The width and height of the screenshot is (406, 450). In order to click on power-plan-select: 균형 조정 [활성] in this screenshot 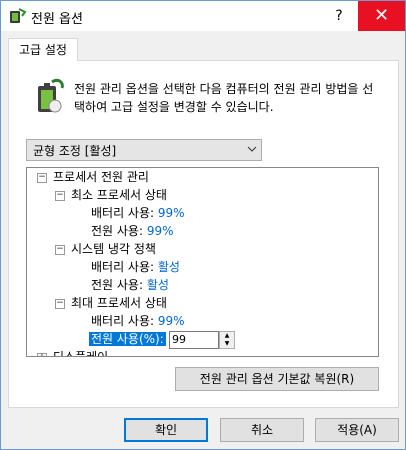, I will do `click(144, 150)`.